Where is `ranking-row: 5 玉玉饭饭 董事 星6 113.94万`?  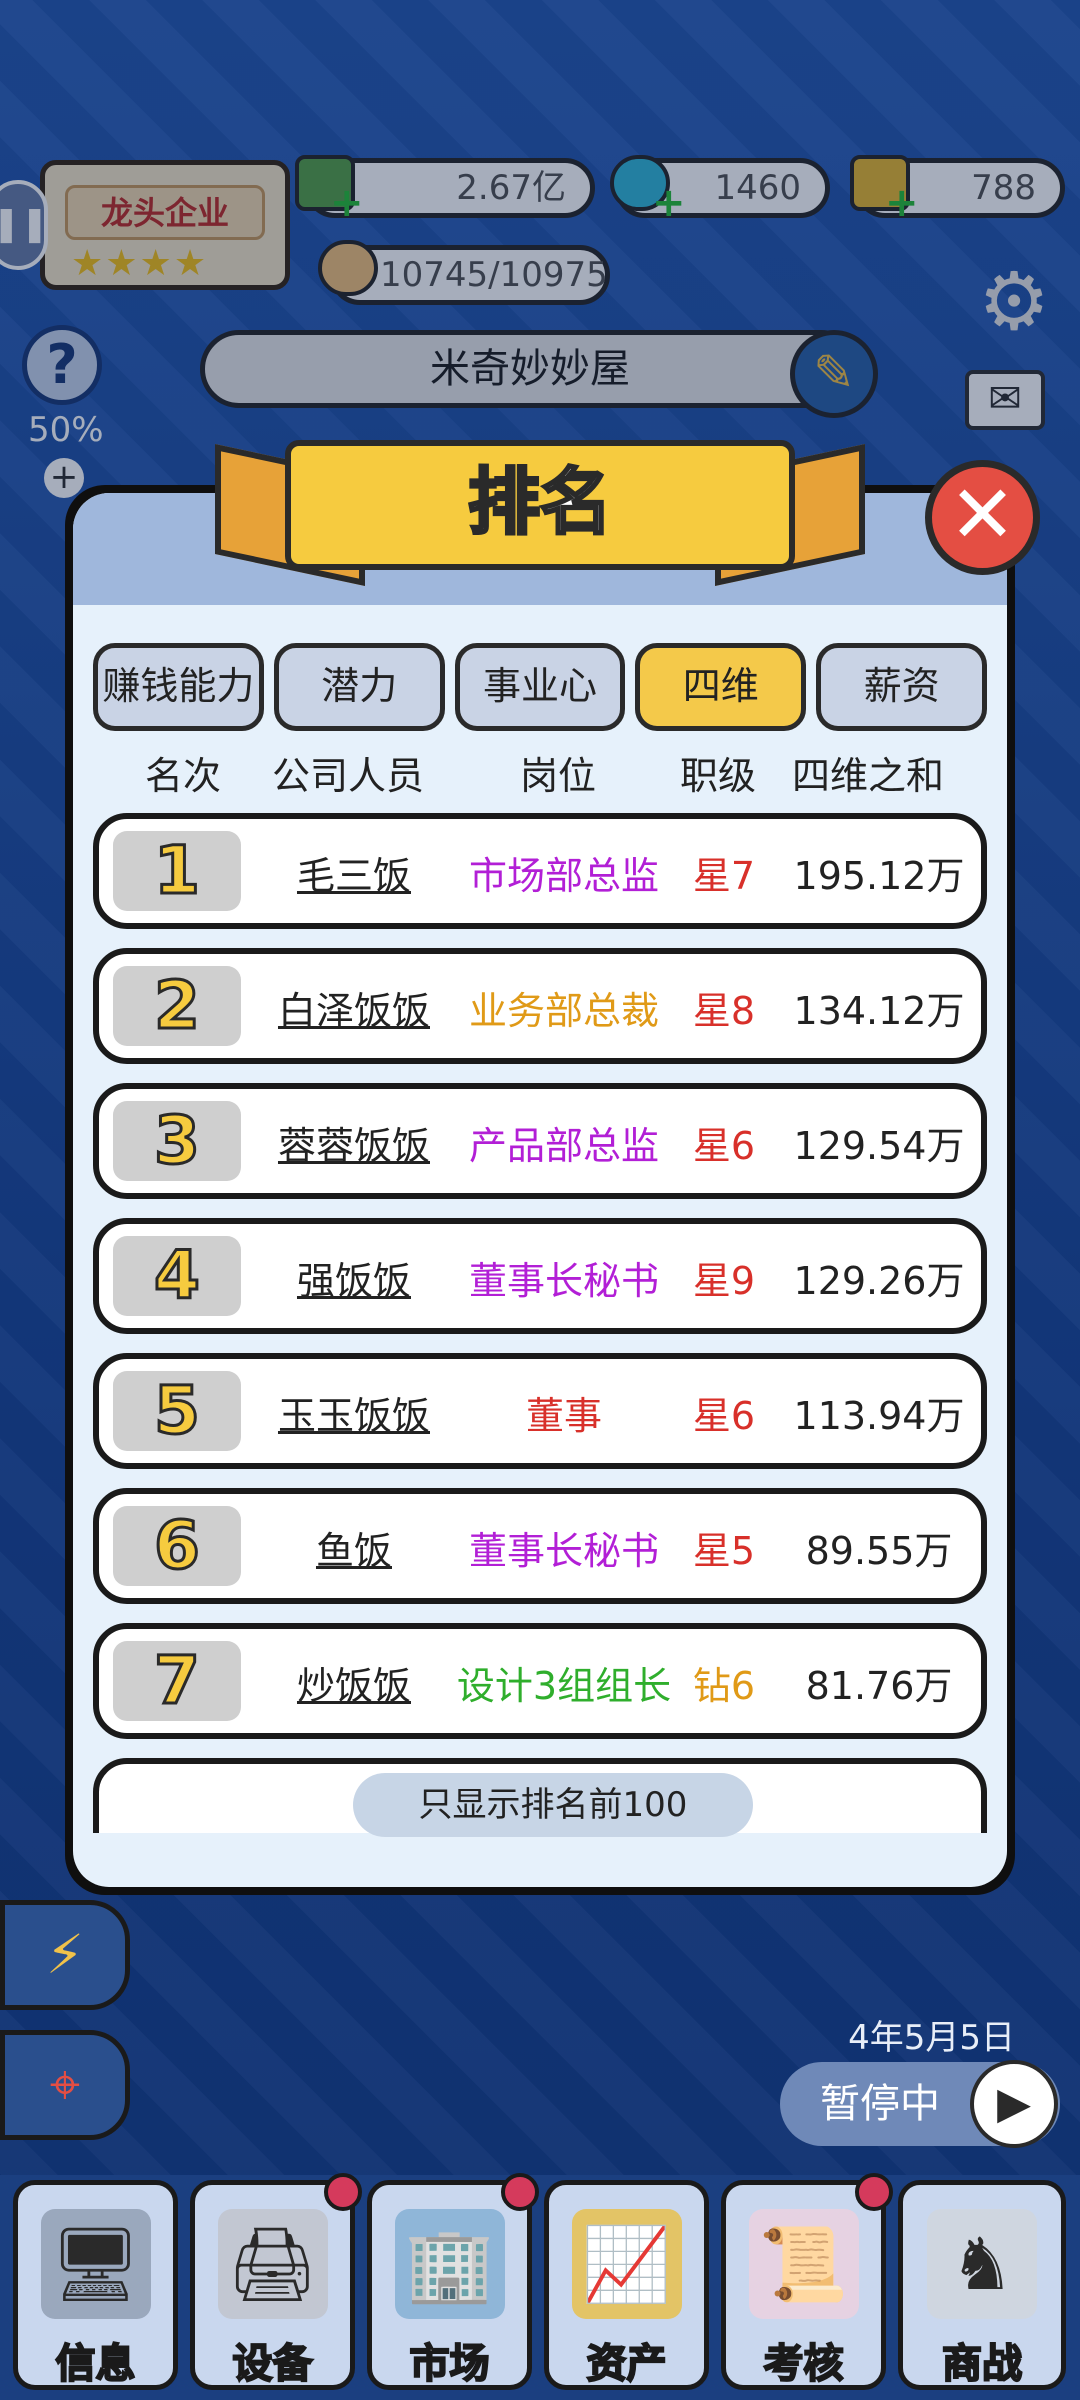
ranking-row: 5 玉玉饭饭 董事 星6 113.94万 is located at coordinates (540, 1411).